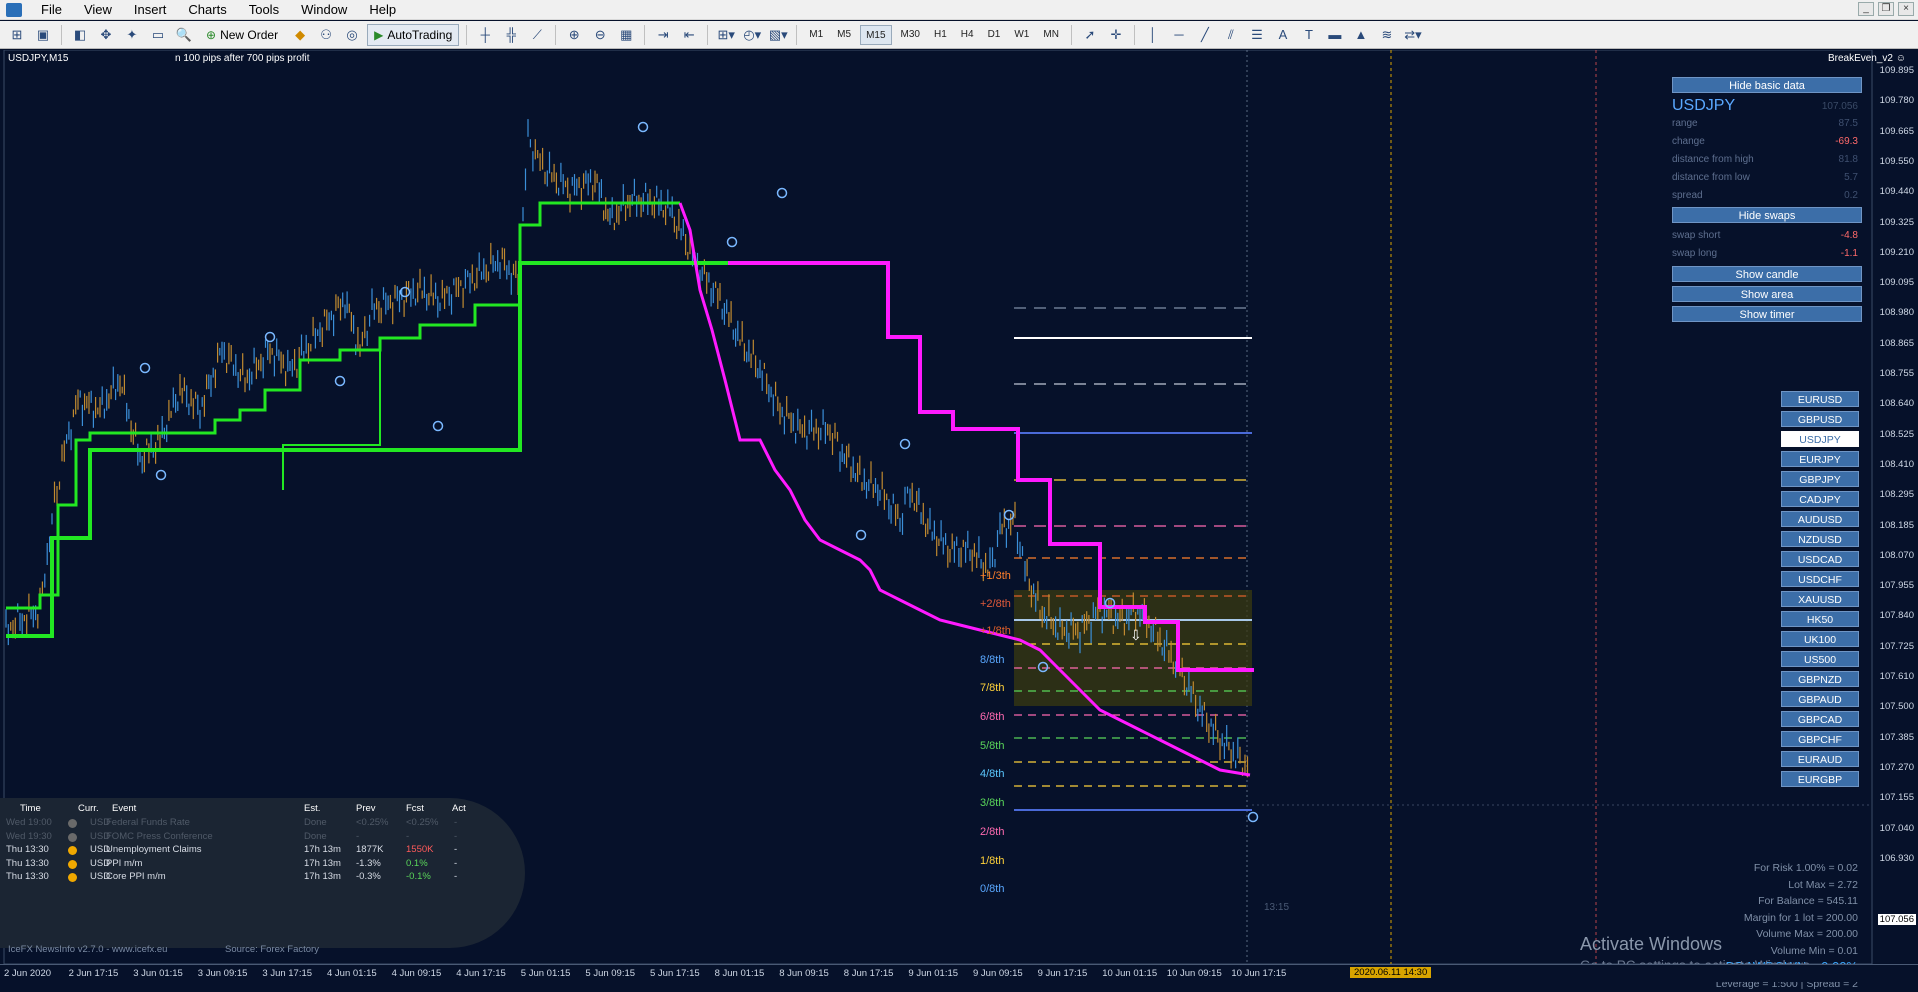 This screenshot has width=1918, height=992. Describe the element at coordinates (994, 35) in the screenshot. I see `tf-d1: D1` at that location.